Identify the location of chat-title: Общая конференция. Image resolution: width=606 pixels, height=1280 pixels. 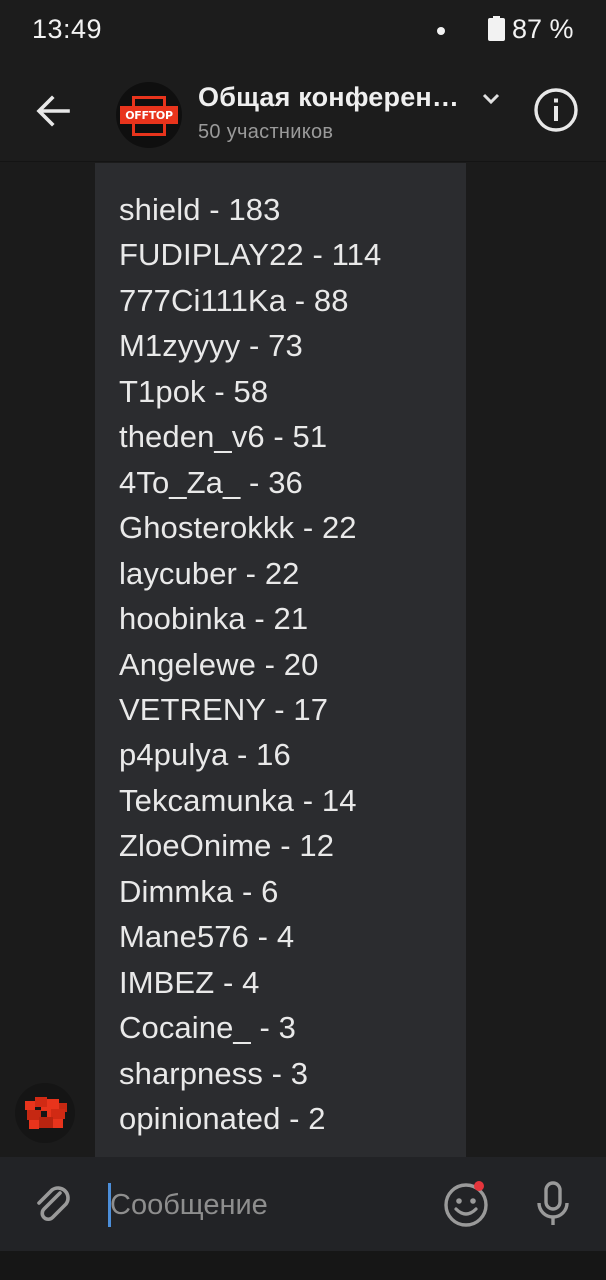
(332, 97).